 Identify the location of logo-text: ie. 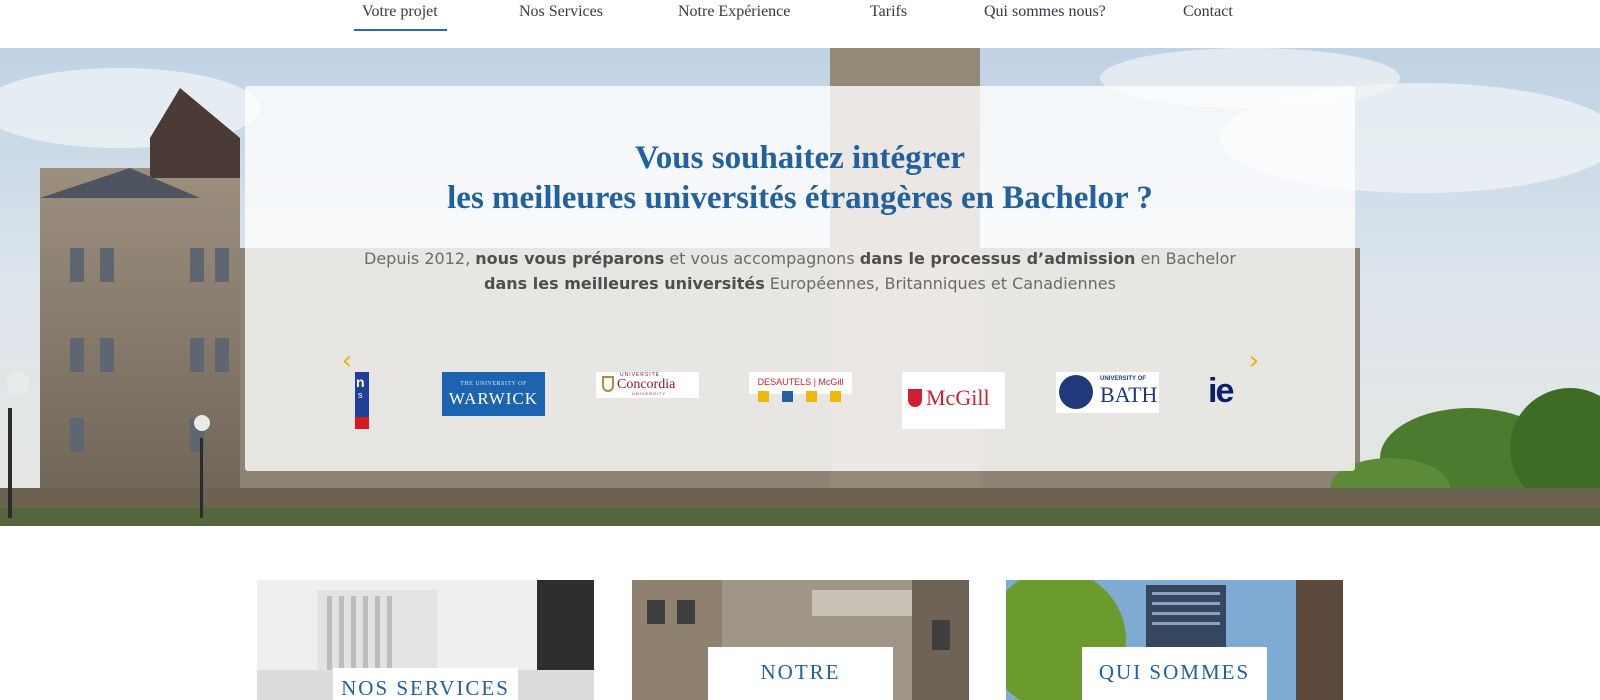
(1221, 391).